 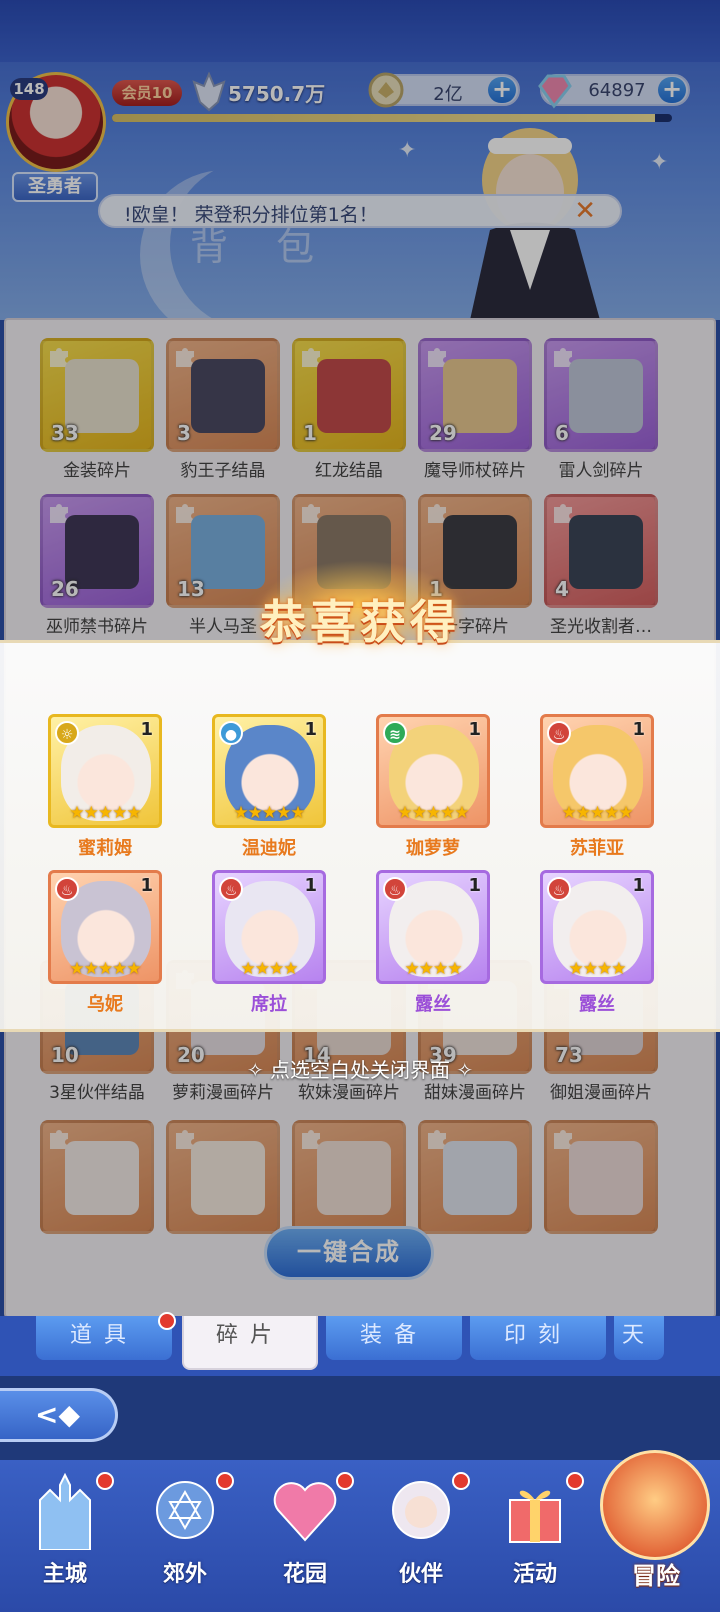 What do you see at coordinates (305, 1512) in the screenshot?
I see `heart-icon` at bounding box center [305, 1512].